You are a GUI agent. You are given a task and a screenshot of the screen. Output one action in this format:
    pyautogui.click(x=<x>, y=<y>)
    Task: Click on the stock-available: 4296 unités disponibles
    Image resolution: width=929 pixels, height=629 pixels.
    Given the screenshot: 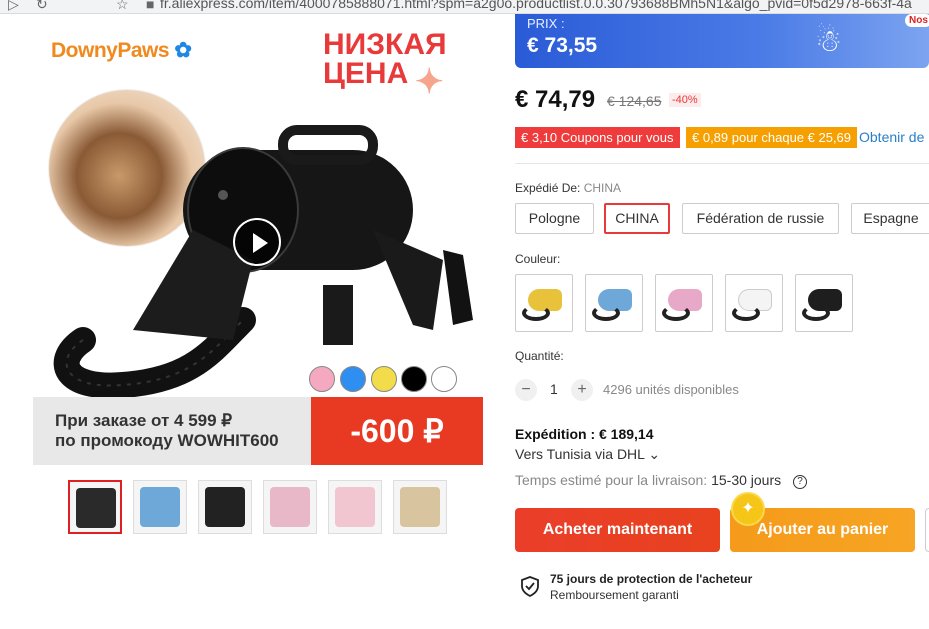 What is the action you would take?
    pyautogui.click(x=671, y=389)
    